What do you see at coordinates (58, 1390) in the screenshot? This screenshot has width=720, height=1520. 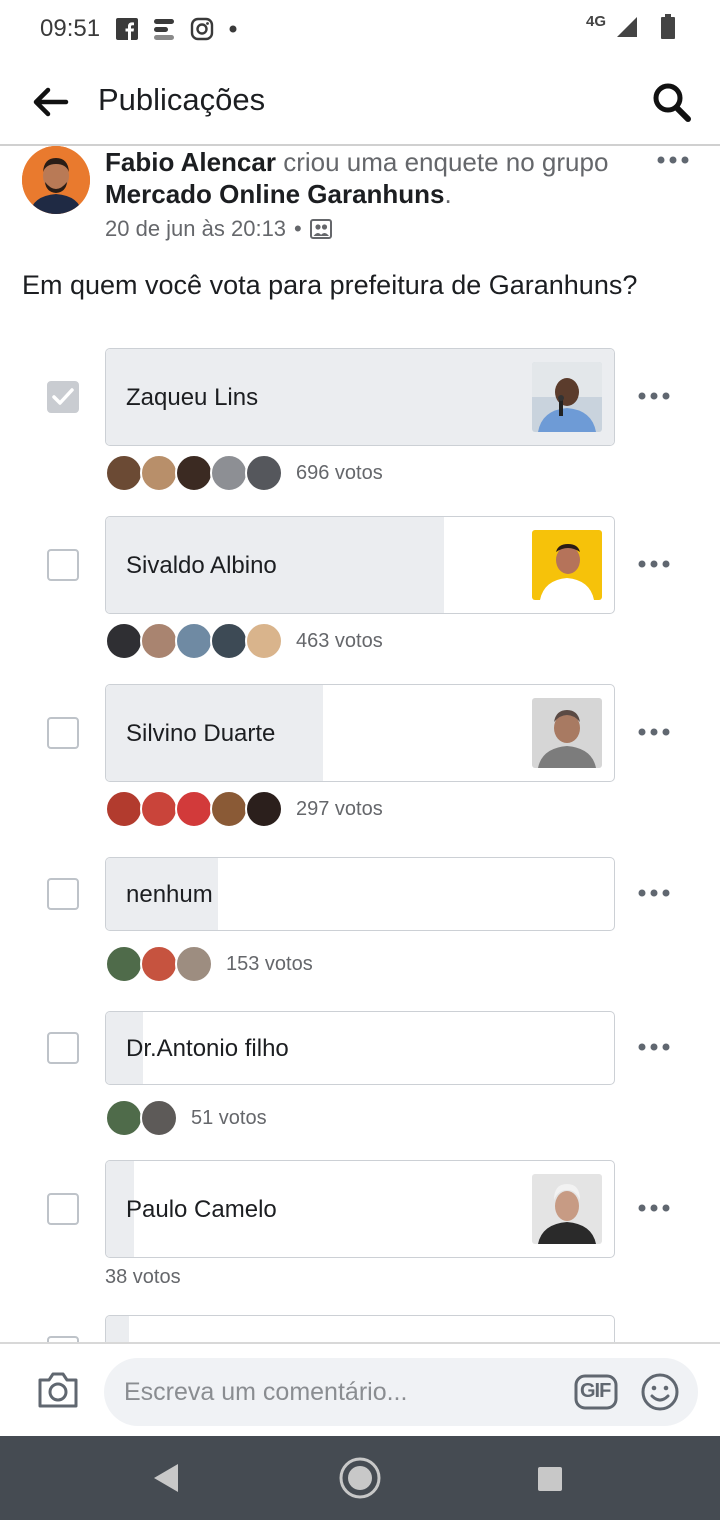 I see `camera-icon` at bounding box center [58, 1390].